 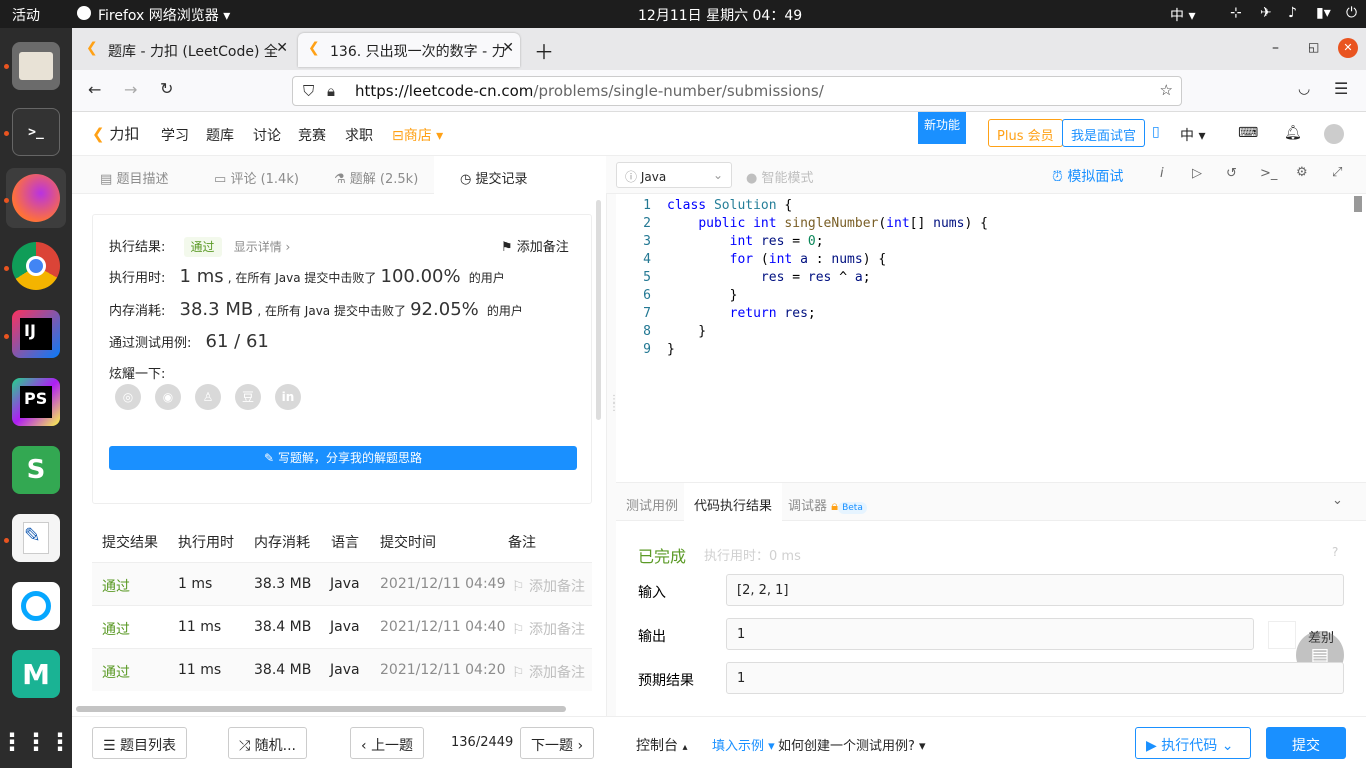 What do you see at coordinates (1266, 13) in the screenshot?
I see `airplane-icon: ✈` at bounding box center [1266, 13].